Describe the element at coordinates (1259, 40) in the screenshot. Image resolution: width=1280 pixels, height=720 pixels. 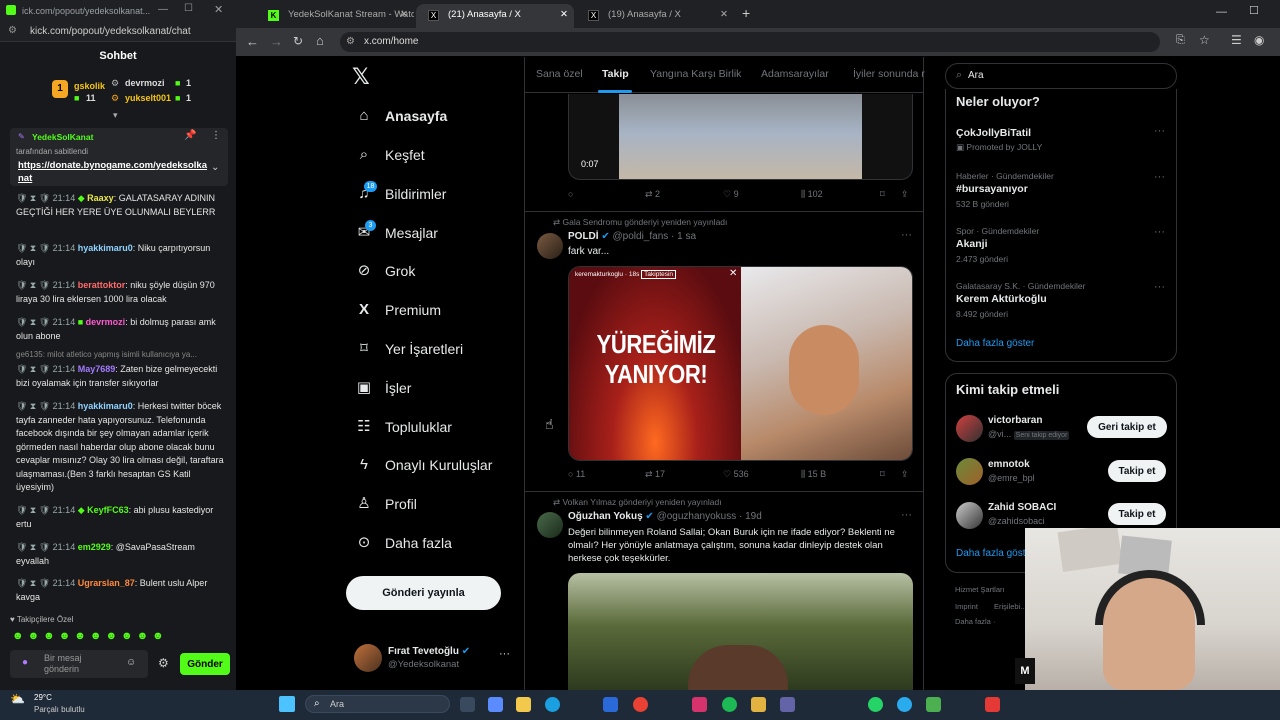
I see `profile-icon: ◉` at that location.